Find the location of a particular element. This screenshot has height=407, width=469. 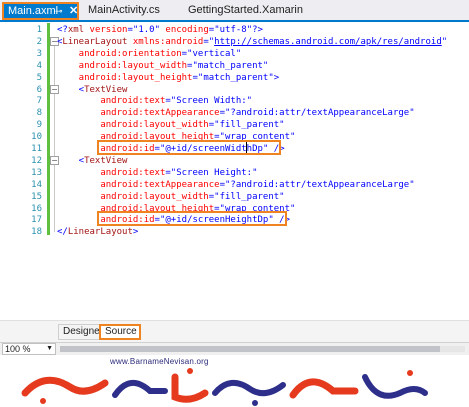

code-text: android:text="Screen Width:" is located at coordinates (154, 101).